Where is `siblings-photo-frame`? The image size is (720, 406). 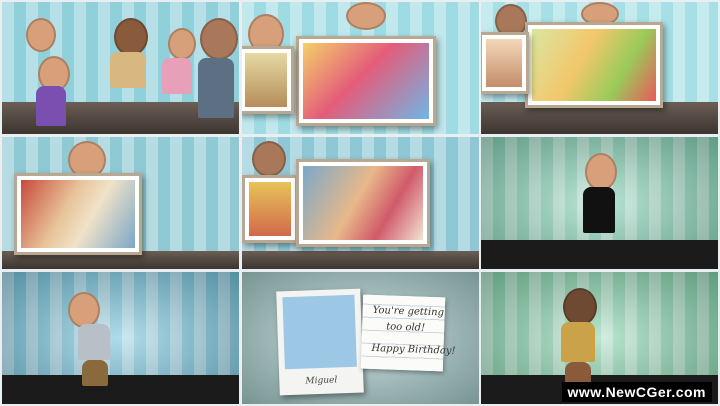 siblings-photo-frame is located at coordinates (78, 214).